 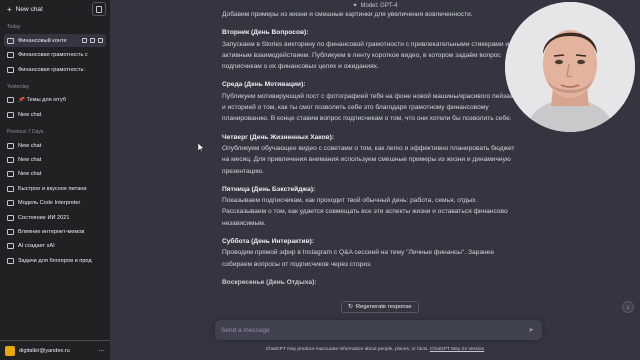 I want to click on sidebar-section-title: Yesterday, so click(x=18, y=86).